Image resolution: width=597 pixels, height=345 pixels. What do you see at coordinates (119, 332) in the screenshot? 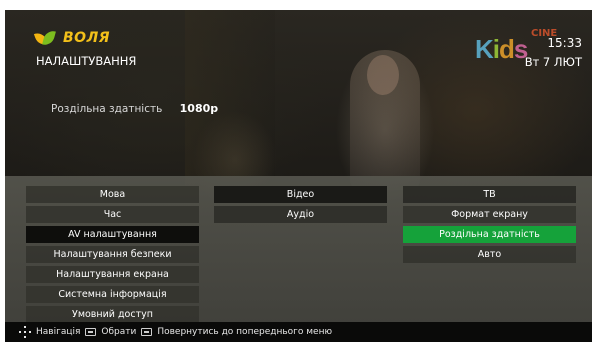
I see `footer-select-label: Обрати` at bounding box center [119, 332].